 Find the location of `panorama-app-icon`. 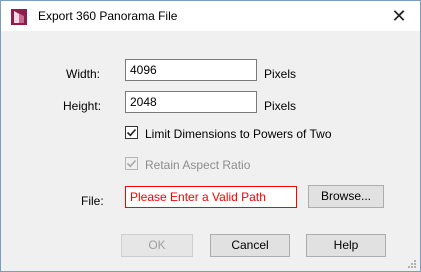

panorama-app-icon is located at coordinates (19, 17).